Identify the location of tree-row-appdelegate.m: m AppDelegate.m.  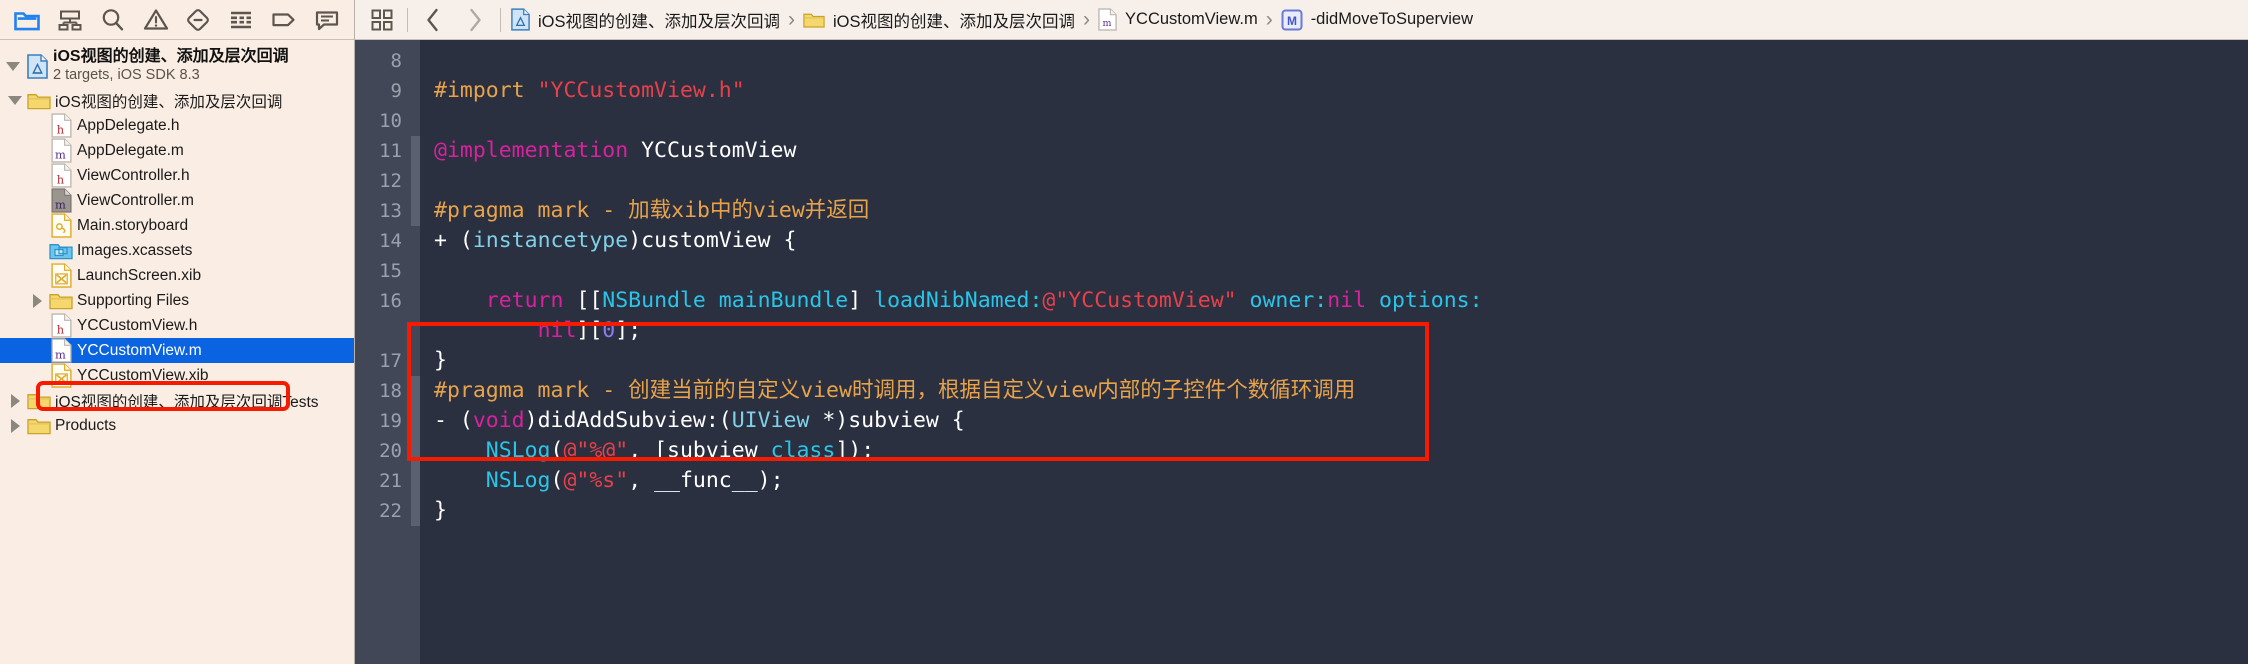
(177, 150).